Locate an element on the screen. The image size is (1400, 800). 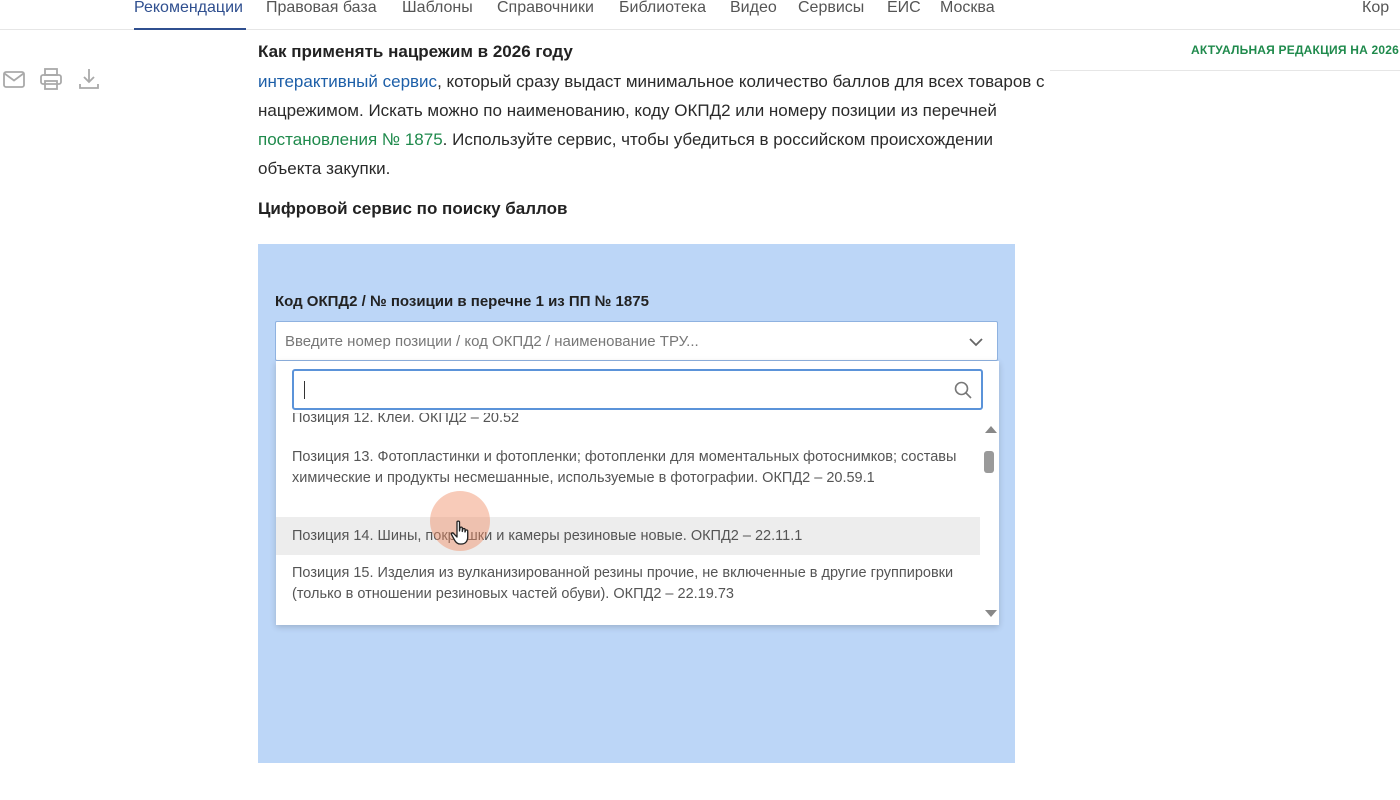
nav-item-recommendations: Рекомендации is located at coordinates (188, 15).